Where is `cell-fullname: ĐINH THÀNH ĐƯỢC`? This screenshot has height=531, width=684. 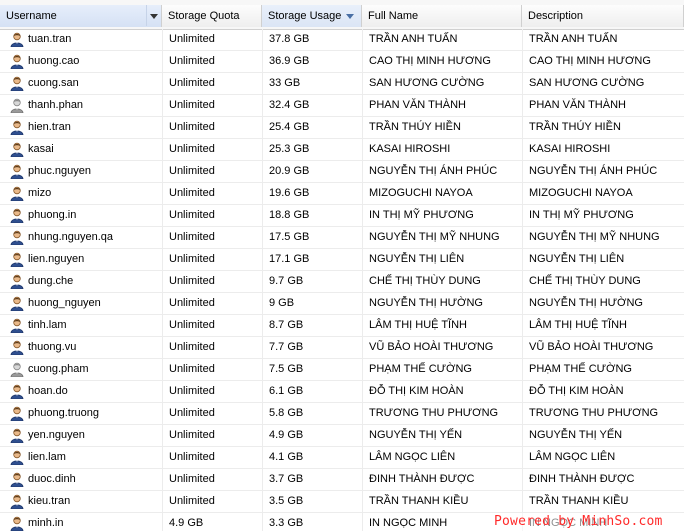
cell-fullname: ĐINH THÀNH ĐƯỢC is located at coordinates (422, 479).